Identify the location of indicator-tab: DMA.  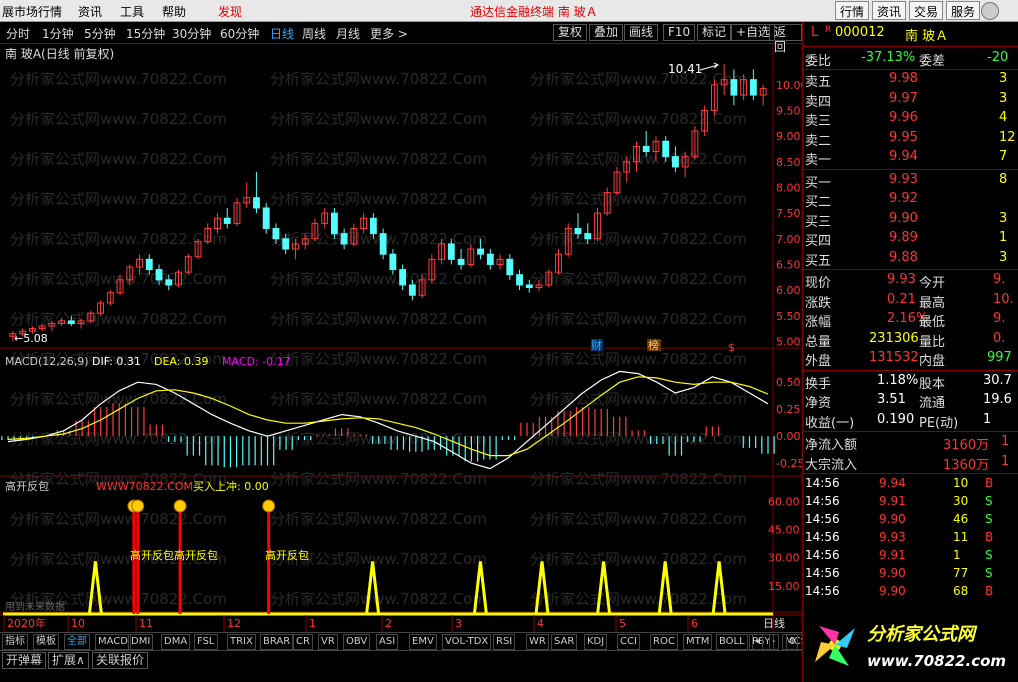
(176, 642).